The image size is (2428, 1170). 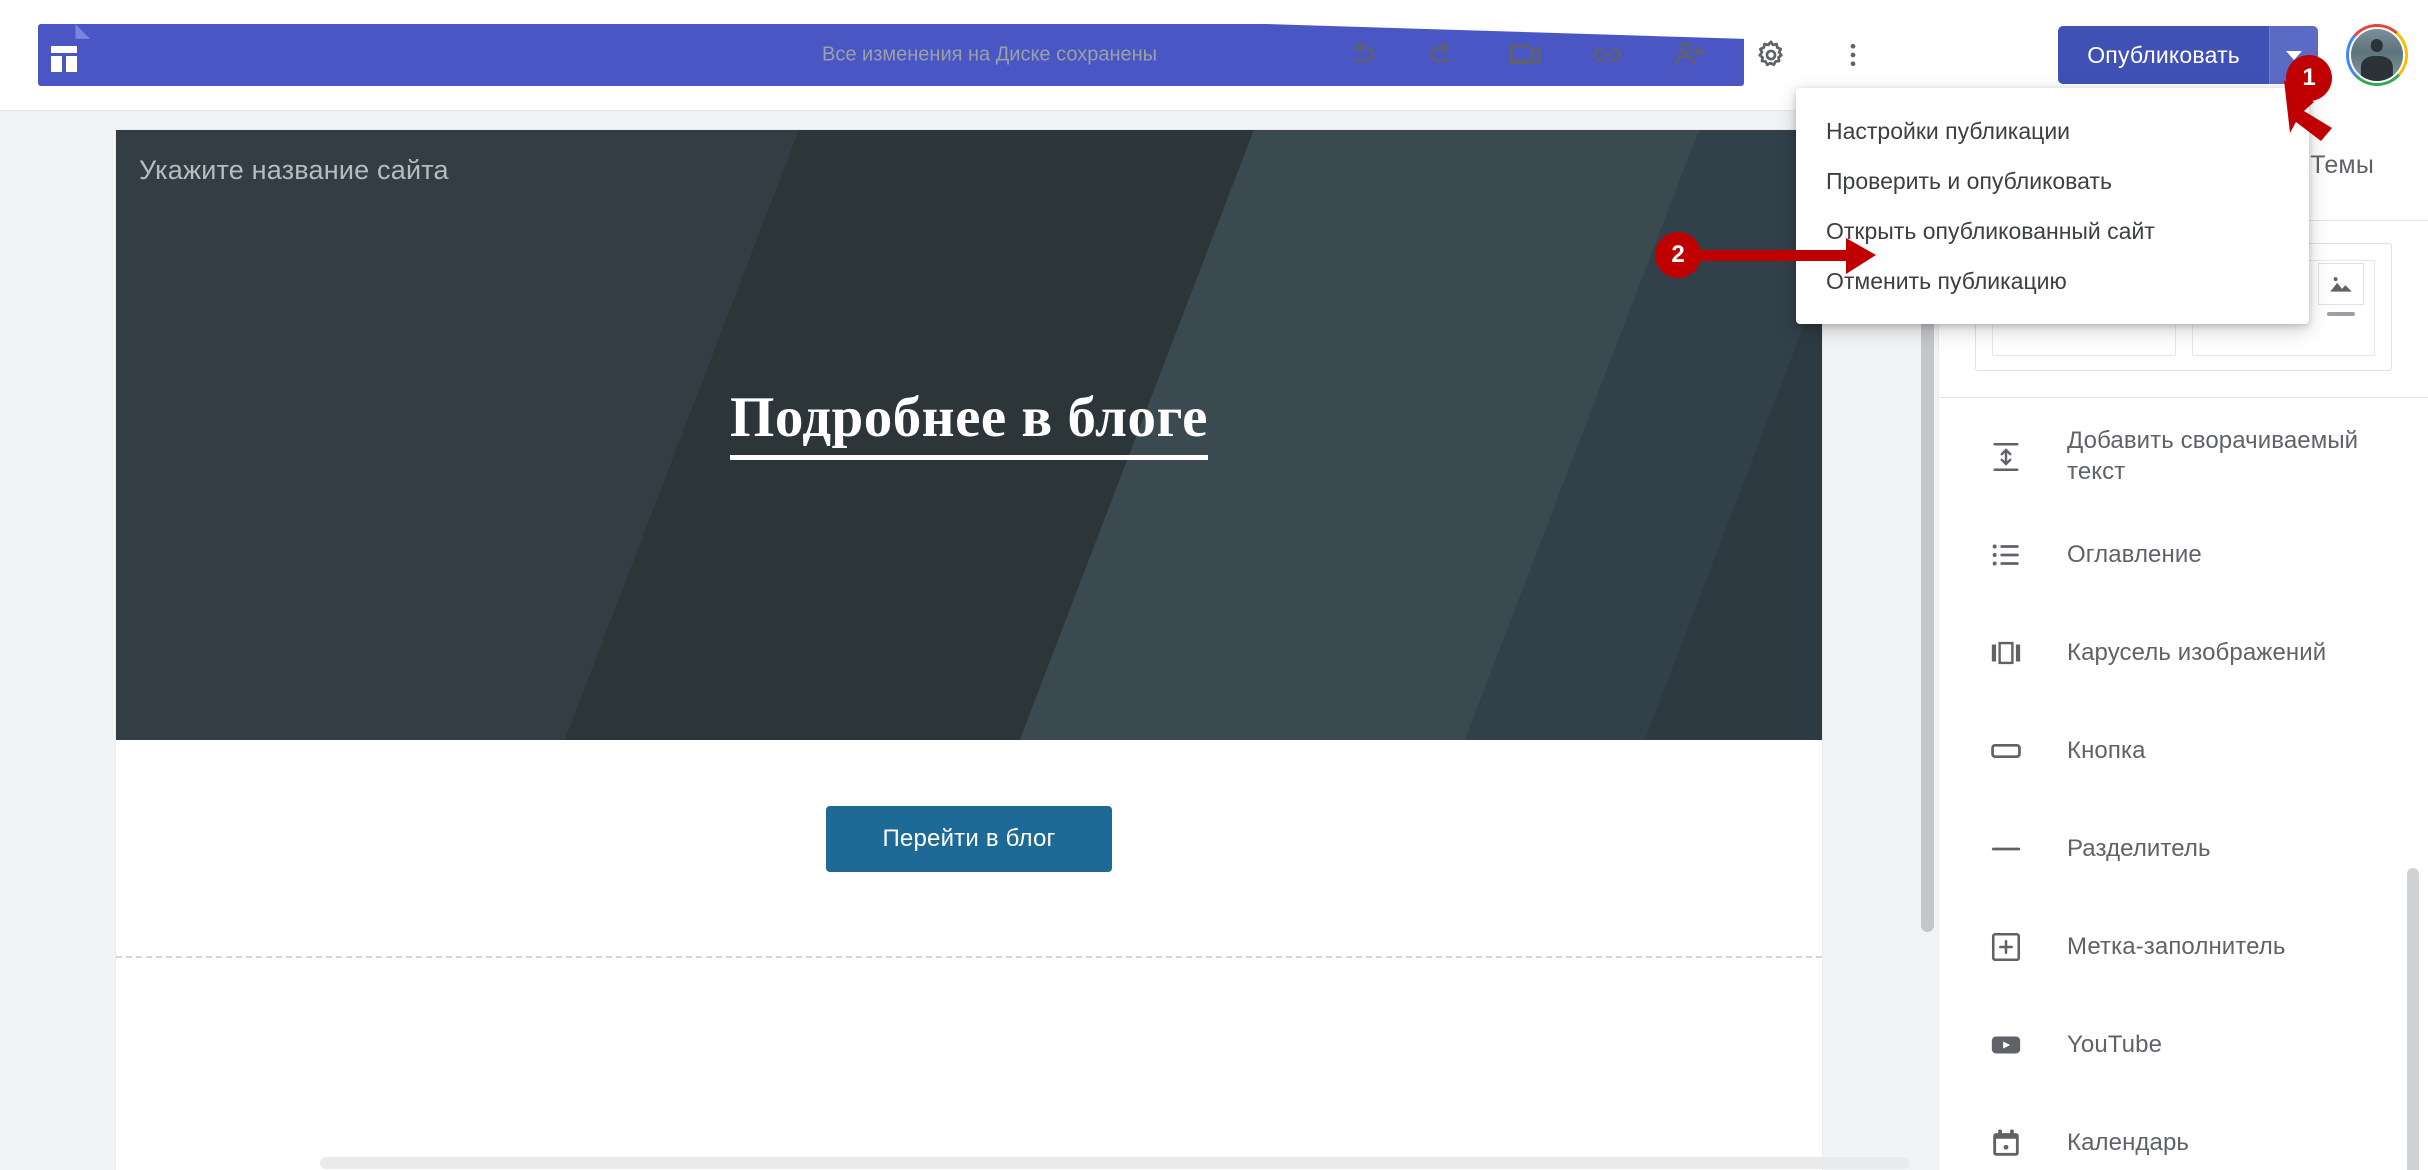 What do you see at coordinates (2006, 457) in the screenshot?
I see `collapsible-text-icon` at bounding box center [2006, 457].